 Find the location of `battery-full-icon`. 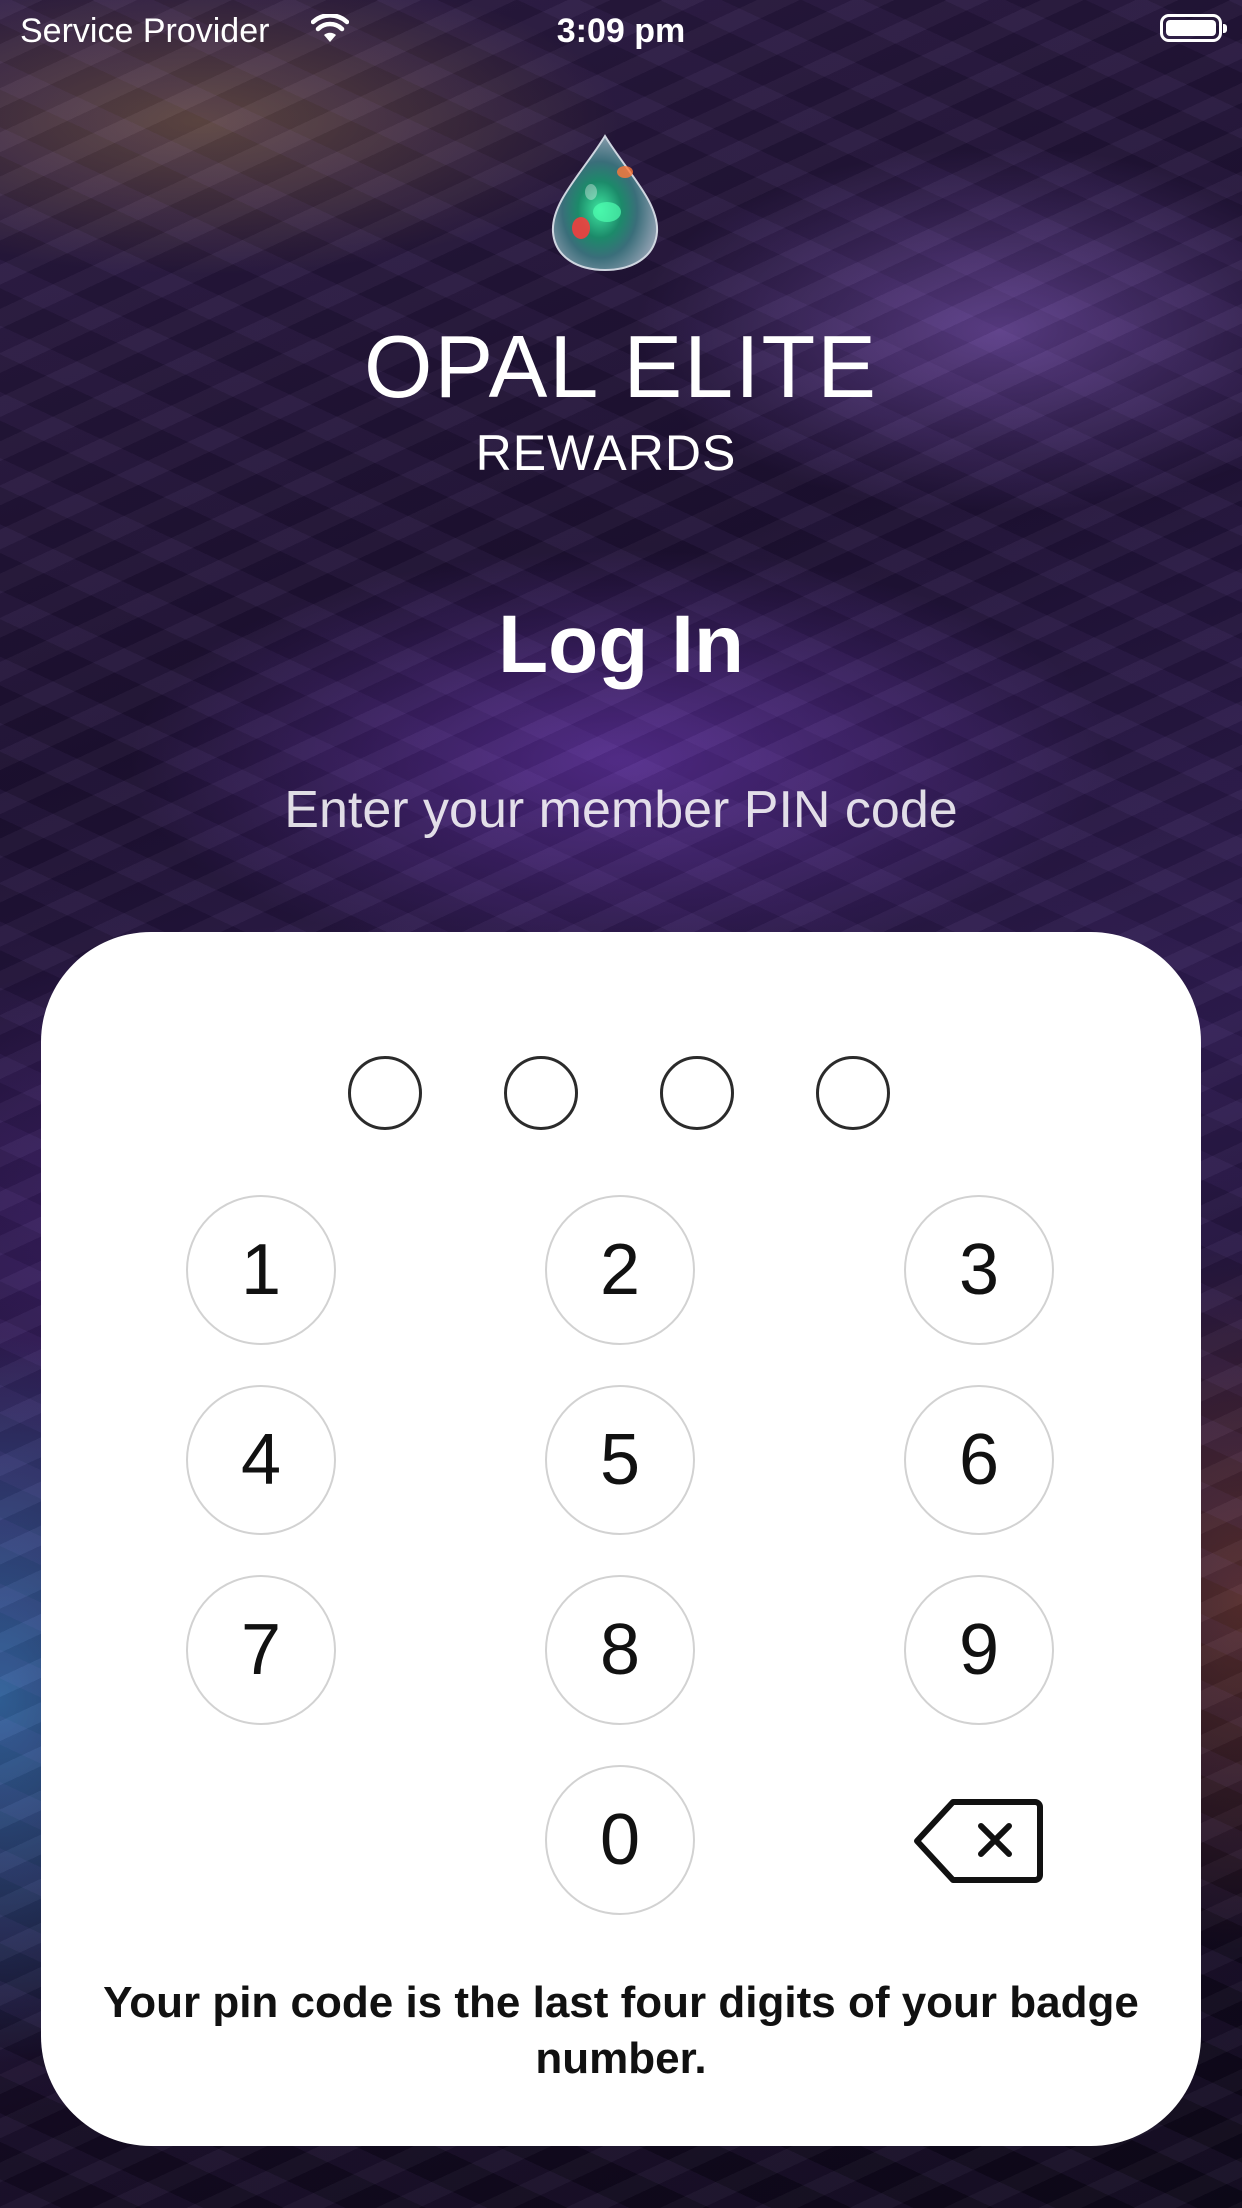

battery-full-icon is located at coordinates (1193, 28).